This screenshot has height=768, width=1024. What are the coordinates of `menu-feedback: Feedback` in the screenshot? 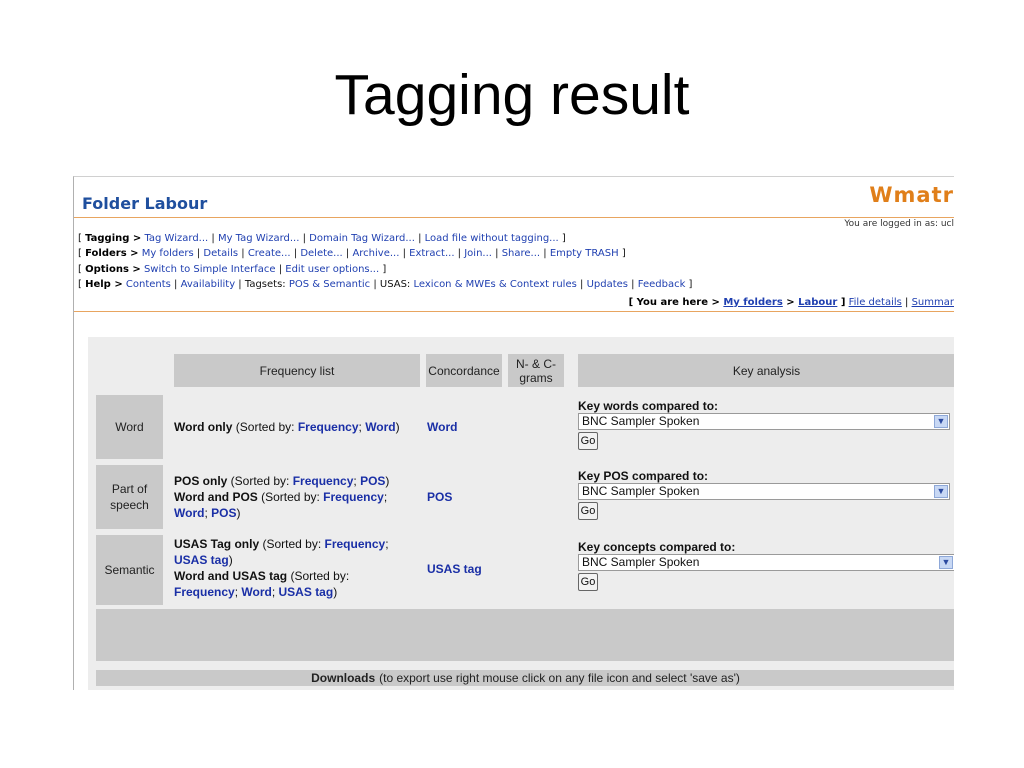 It's located at (662, 284).